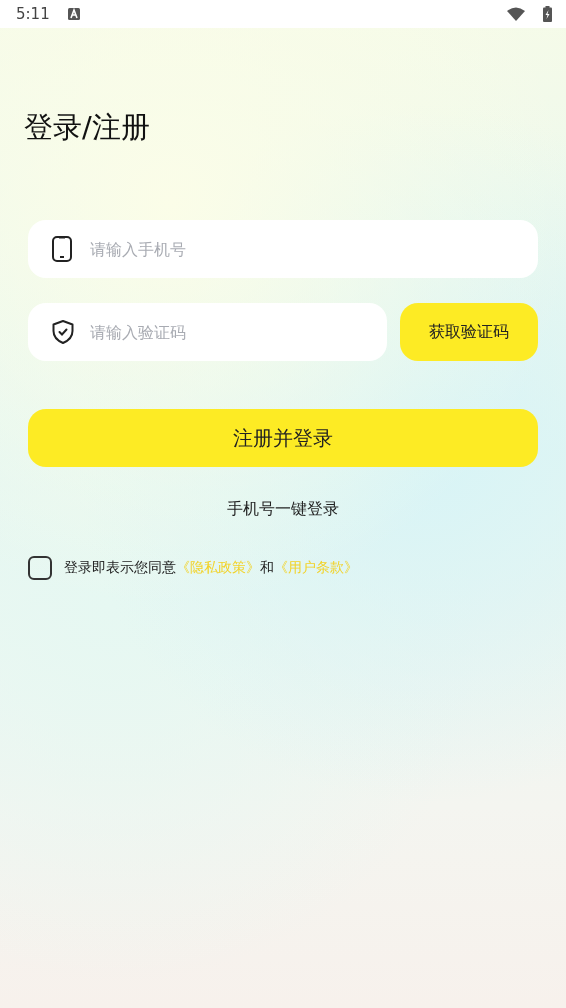 The height and width of the screenshot is (1008, 566). Describe the element at coordinates (62, 249) in the screenshot. I see `phone-icon` at that location.